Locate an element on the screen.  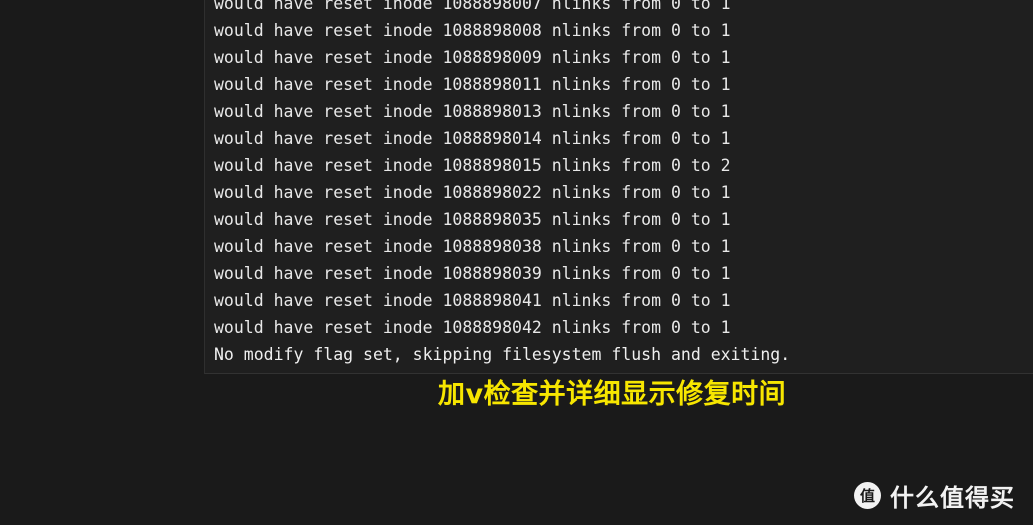
watermark: 值 什么值得买 is located at coordinates (934, 495).